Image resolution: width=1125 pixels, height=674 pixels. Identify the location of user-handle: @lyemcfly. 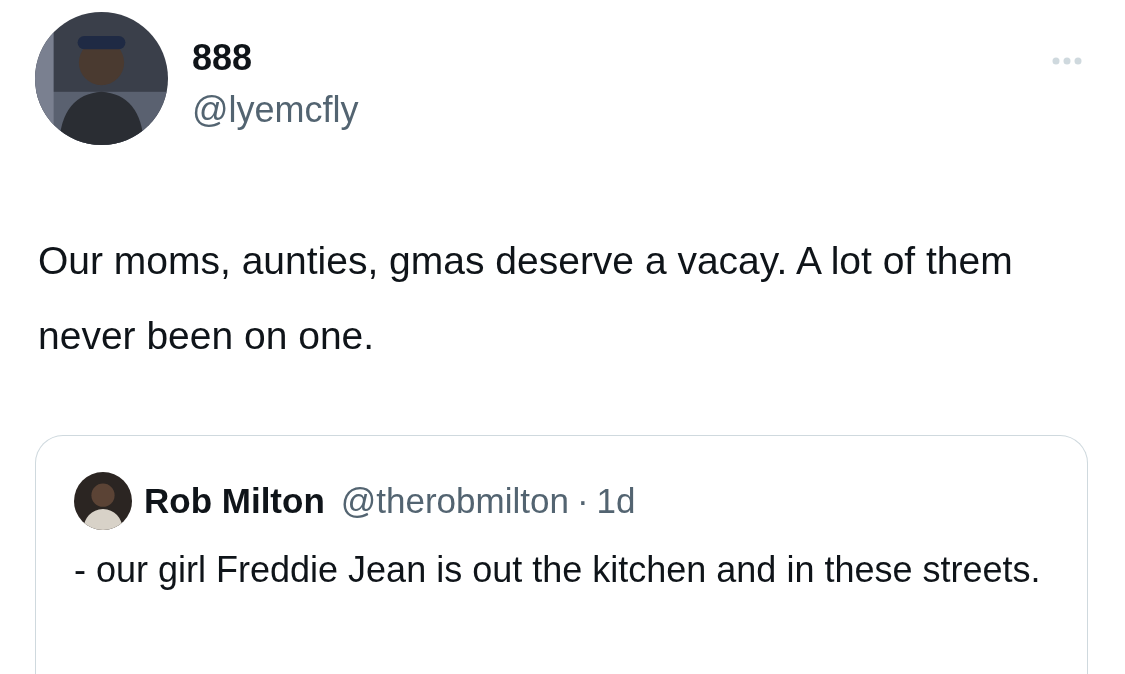
(276, 109).